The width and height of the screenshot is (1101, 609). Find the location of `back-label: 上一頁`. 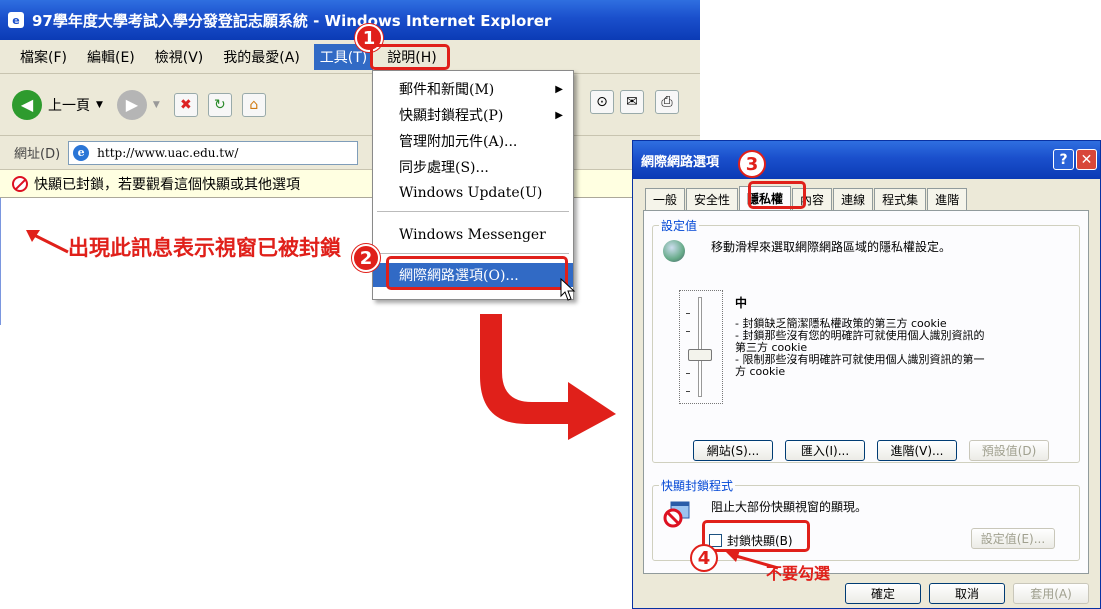

back-label: 上一頁 is located at coordinates (69, 105).